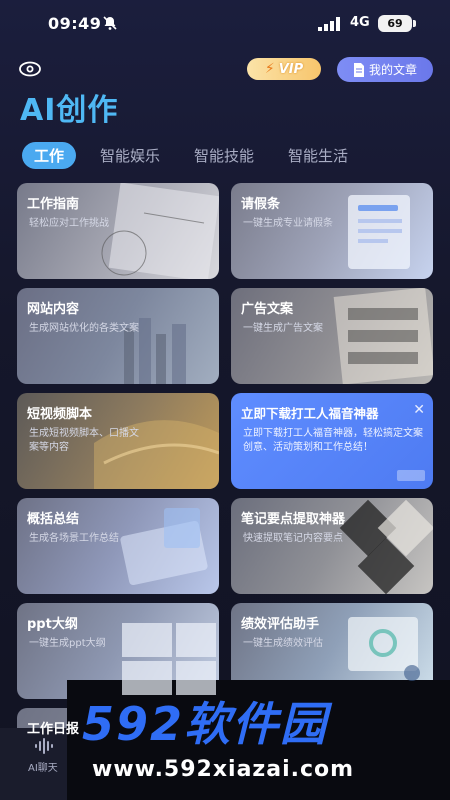 The image size is (450, 800). What do you see at coordinates (280, 624) in the screenshot?
I see `card-title: 绩效评估助手` at bounding box center [280, 624].